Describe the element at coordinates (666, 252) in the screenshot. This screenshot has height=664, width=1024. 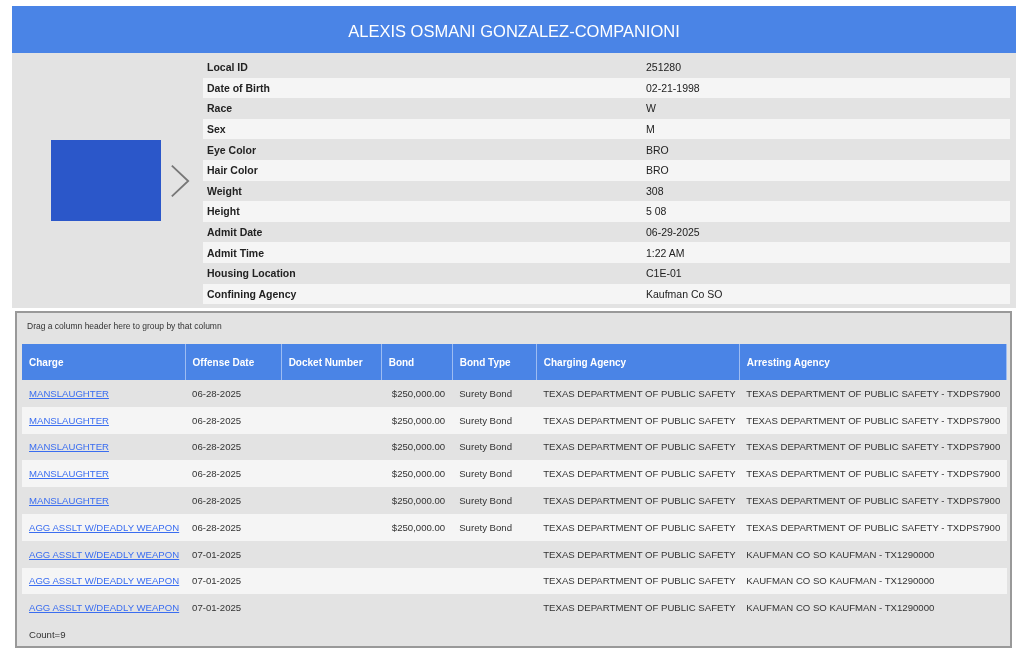
I see `field-value: 1:22 AM` at that location.